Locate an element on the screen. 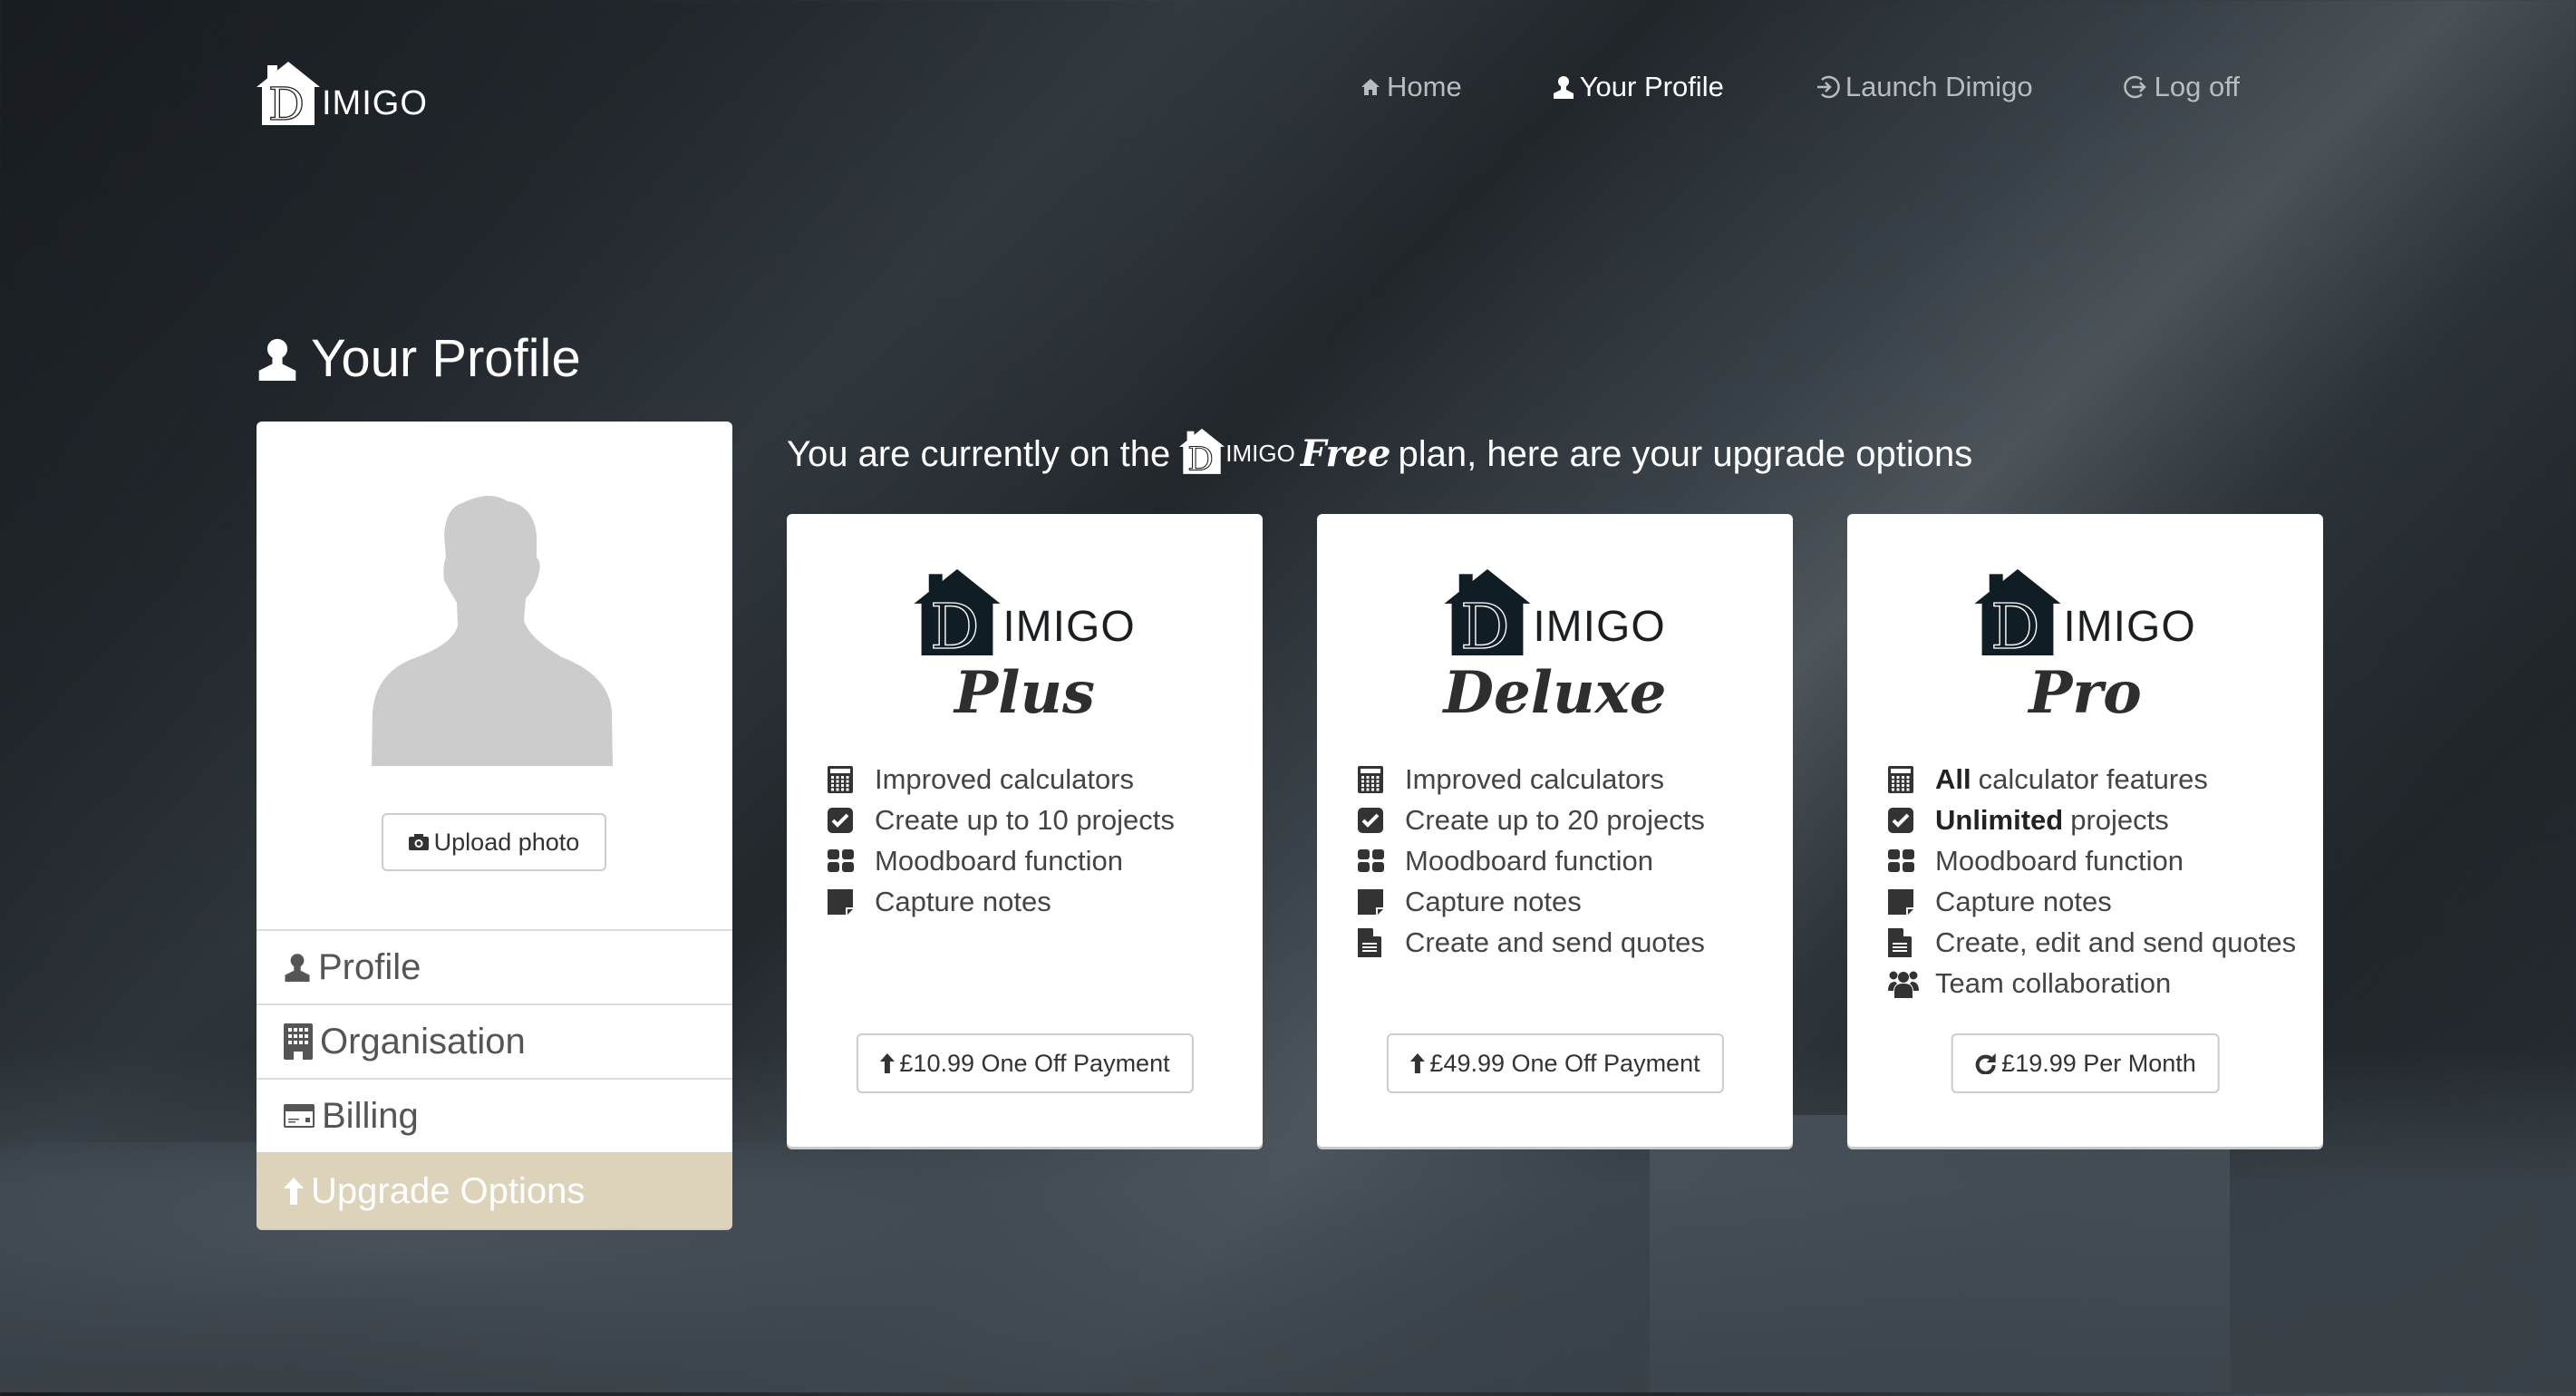 This screenshot has height=1396, width=2576. feature-item: Improved calculators is located at coordinates (1001, 779).